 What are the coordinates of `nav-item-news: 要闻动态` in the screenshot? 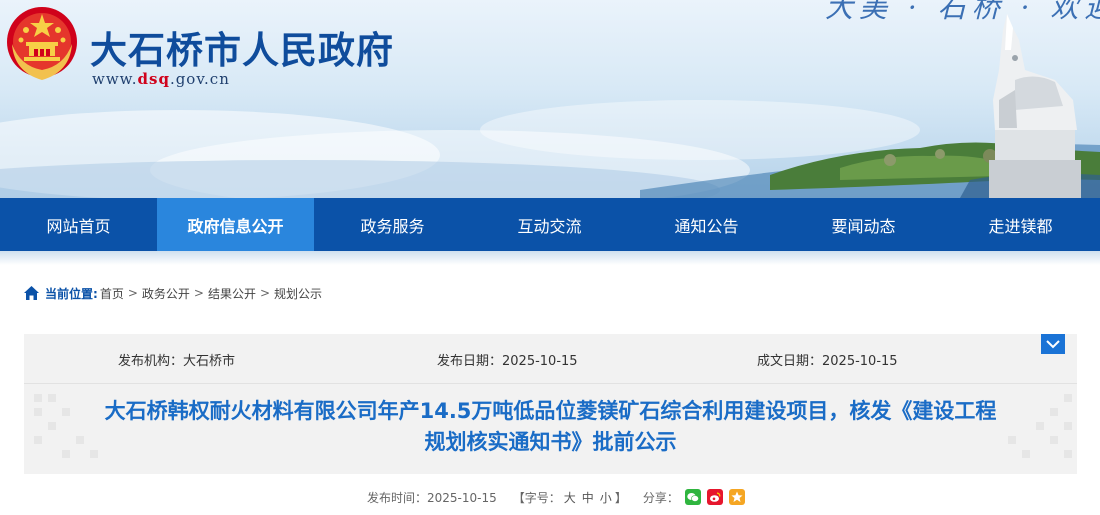 It's located at (863, 224).